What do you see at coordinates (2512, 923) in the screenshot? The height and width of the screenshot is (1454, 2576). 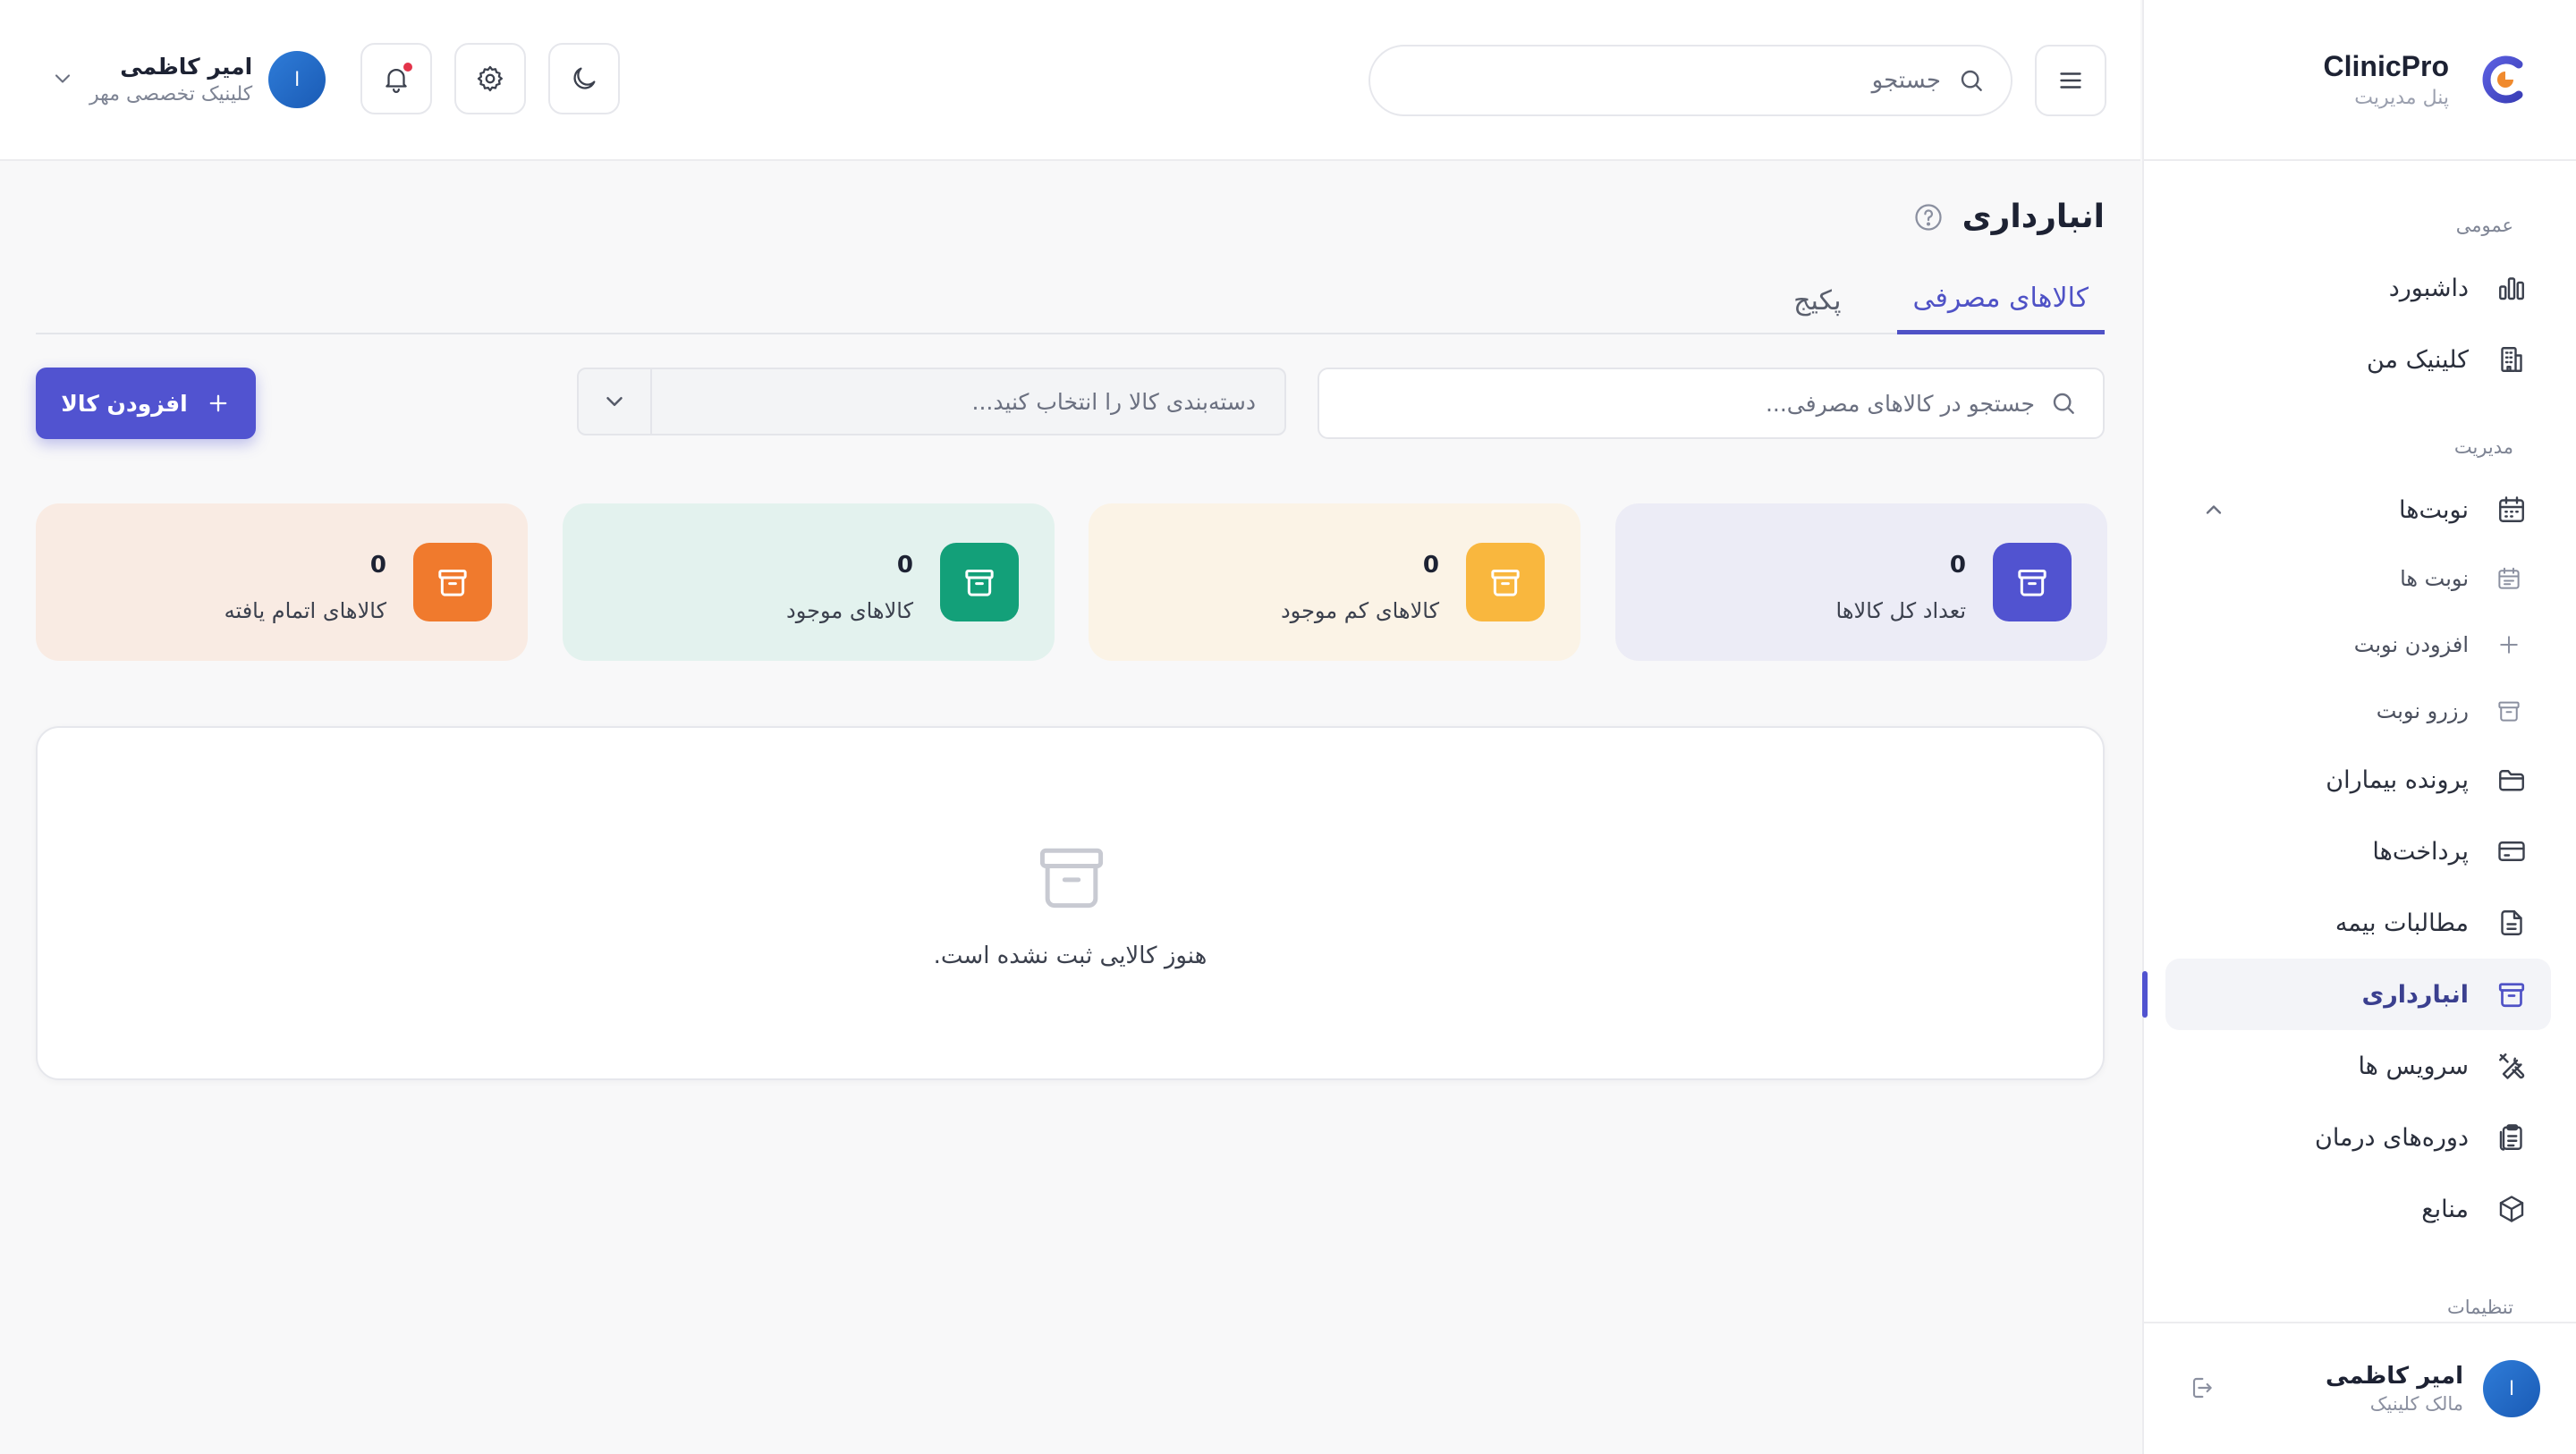 I see `document-icon` at bounding box center [2512, 923].